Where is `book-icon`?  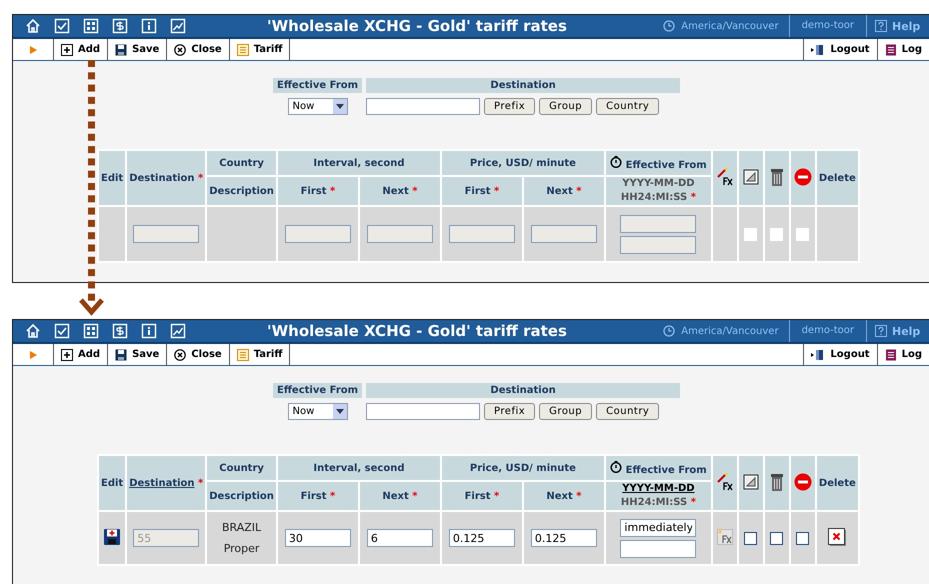 book-icon is located at coordinates (890, 354).